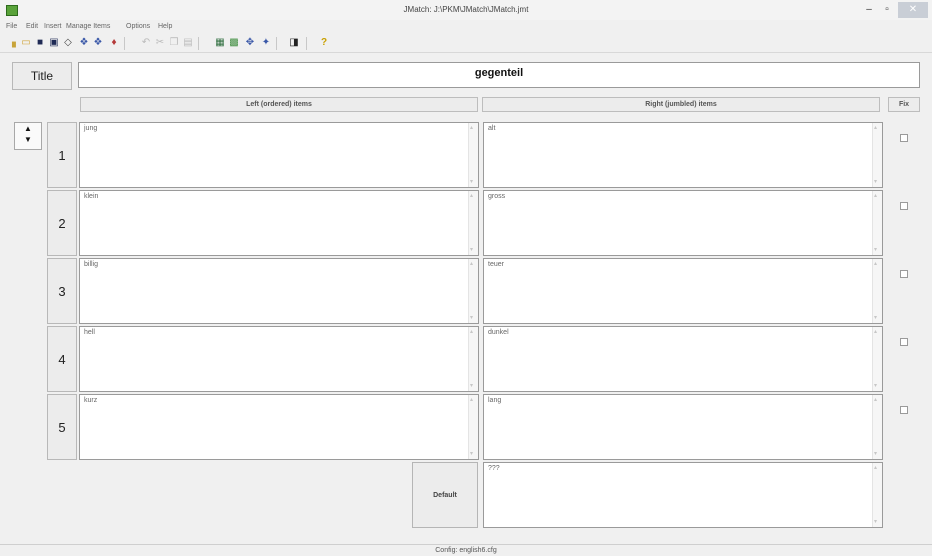  Describe the element at coordinates (40, 43) in the screenshot. I see `save-icon: ■` at that location.